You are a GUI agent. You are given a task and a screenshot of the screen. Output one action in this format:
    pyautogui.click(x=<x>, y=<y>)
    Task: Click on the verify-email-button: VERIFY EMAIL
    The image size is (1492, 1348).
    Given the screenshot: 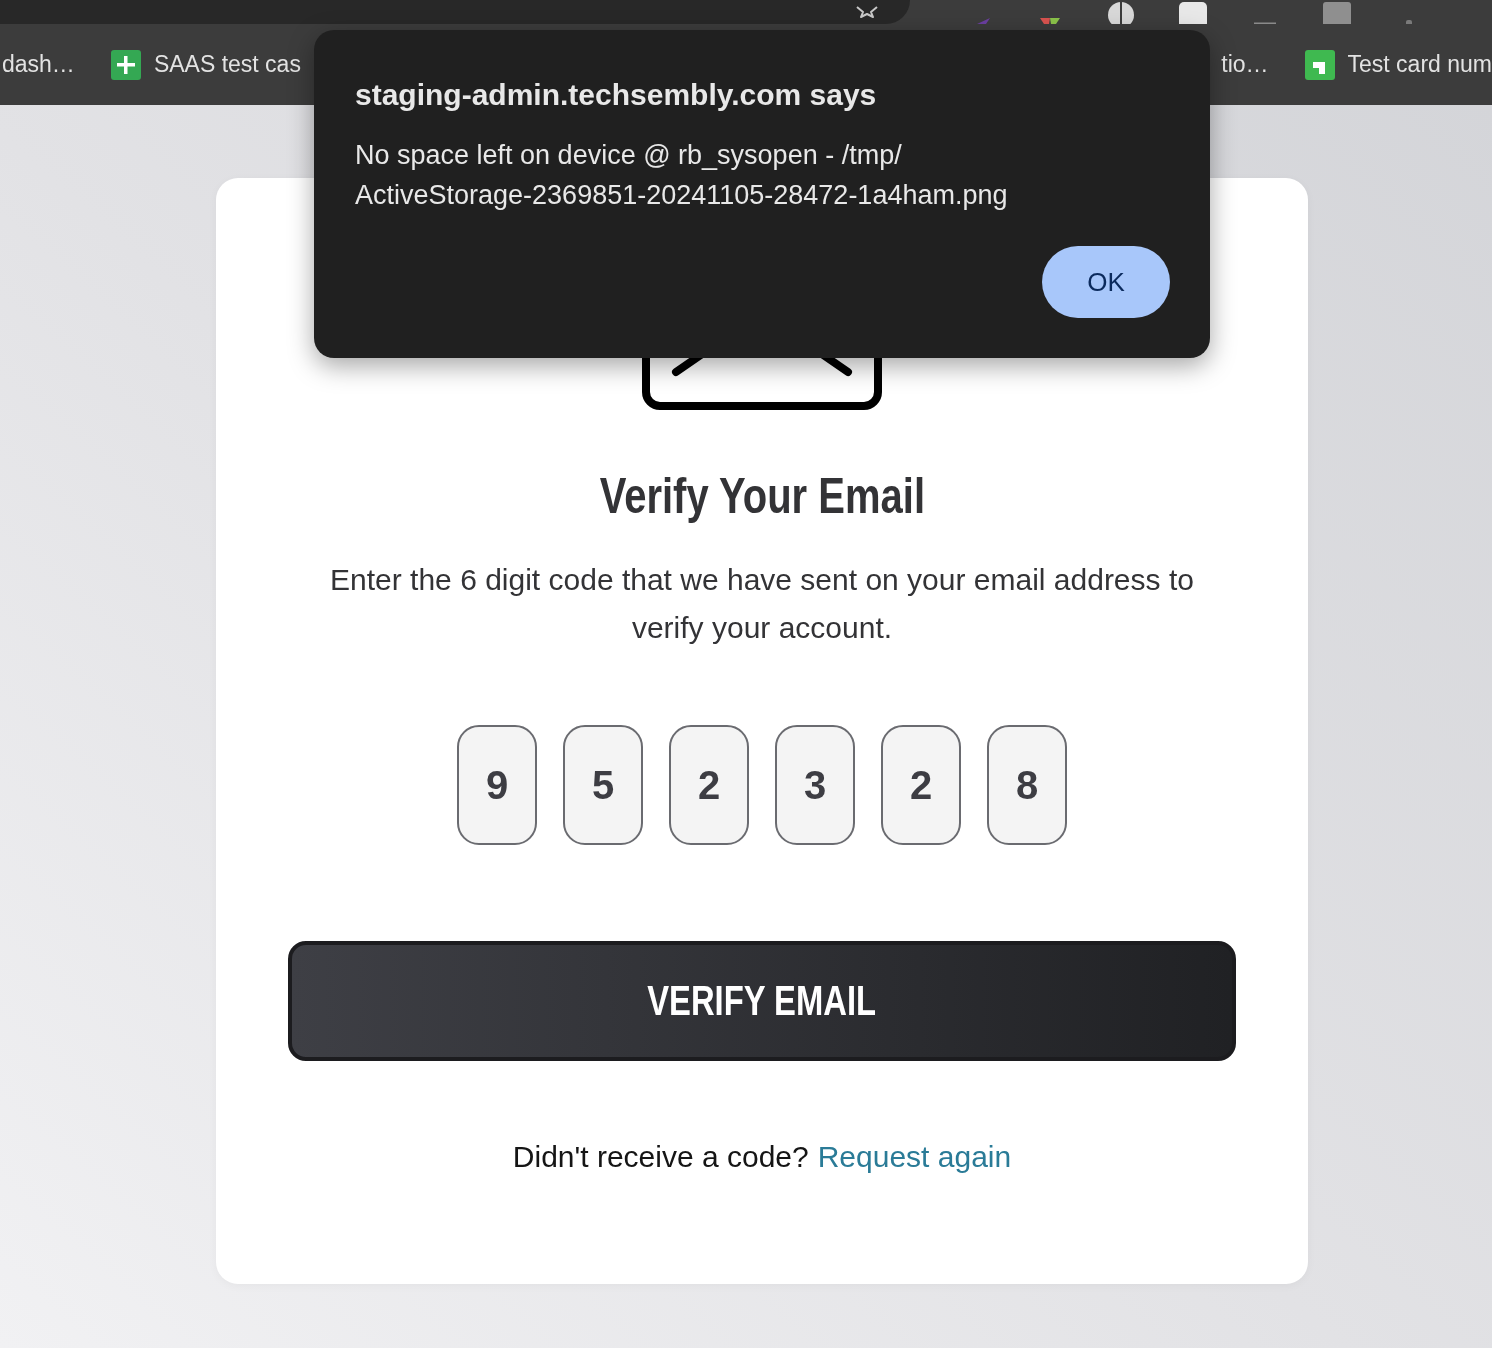 What is the action you would take?
    pyautogui.click(x=762, y=1001)
    